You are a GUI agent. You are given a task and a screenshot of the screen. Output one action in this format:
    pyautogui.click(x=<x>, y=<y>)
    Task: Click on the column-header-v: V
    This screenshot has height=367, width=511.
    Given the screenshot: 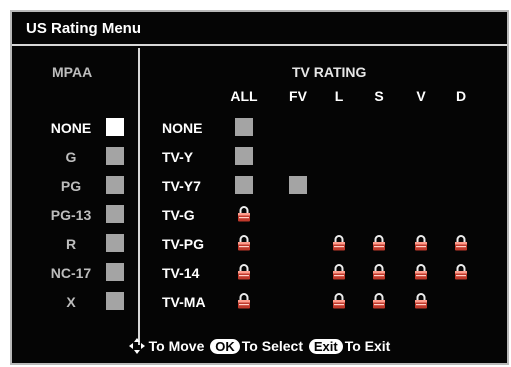 What is the action you would take?
    pyautogui.click(x=421, y=96)
    